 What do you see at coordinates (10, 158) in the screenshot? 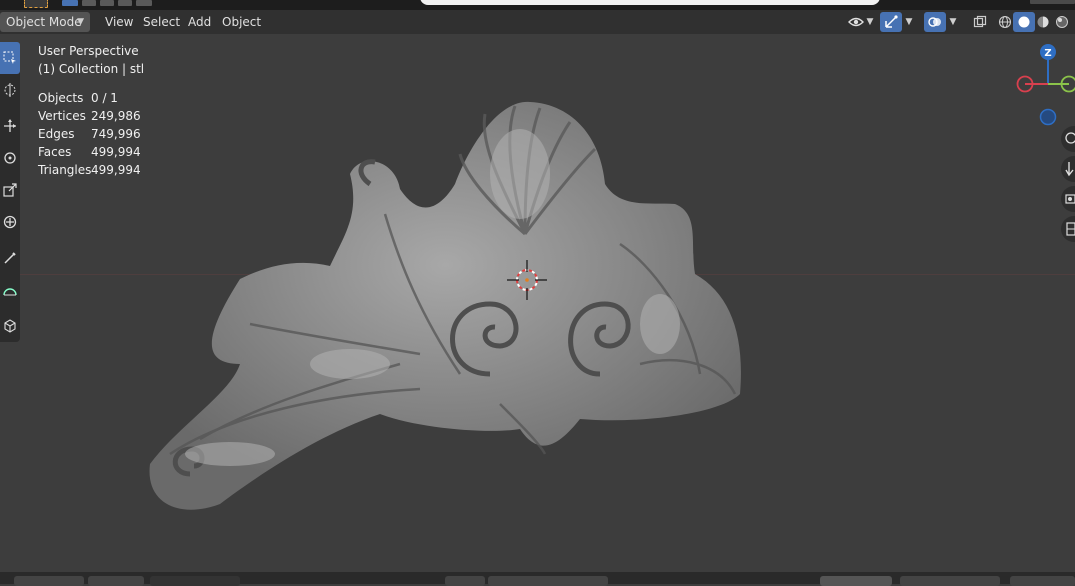
I see `rotate-icon` at bounding box center [10, 158].